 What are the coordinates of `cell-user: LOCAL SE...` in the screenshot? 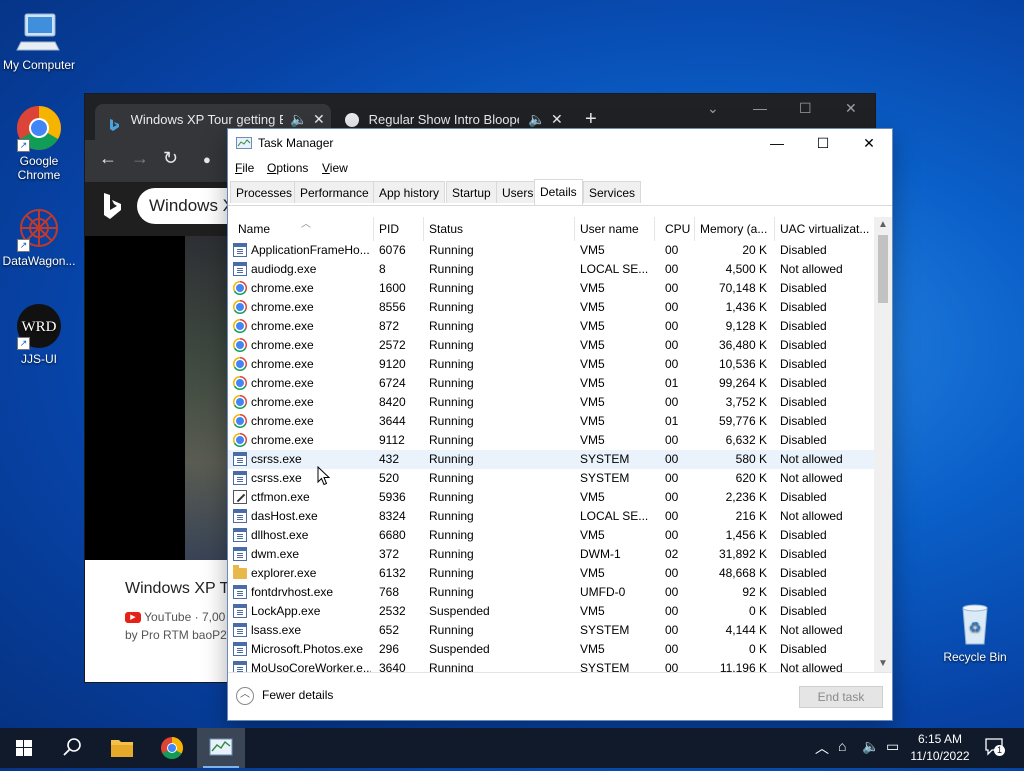 It's located at (614, 269).